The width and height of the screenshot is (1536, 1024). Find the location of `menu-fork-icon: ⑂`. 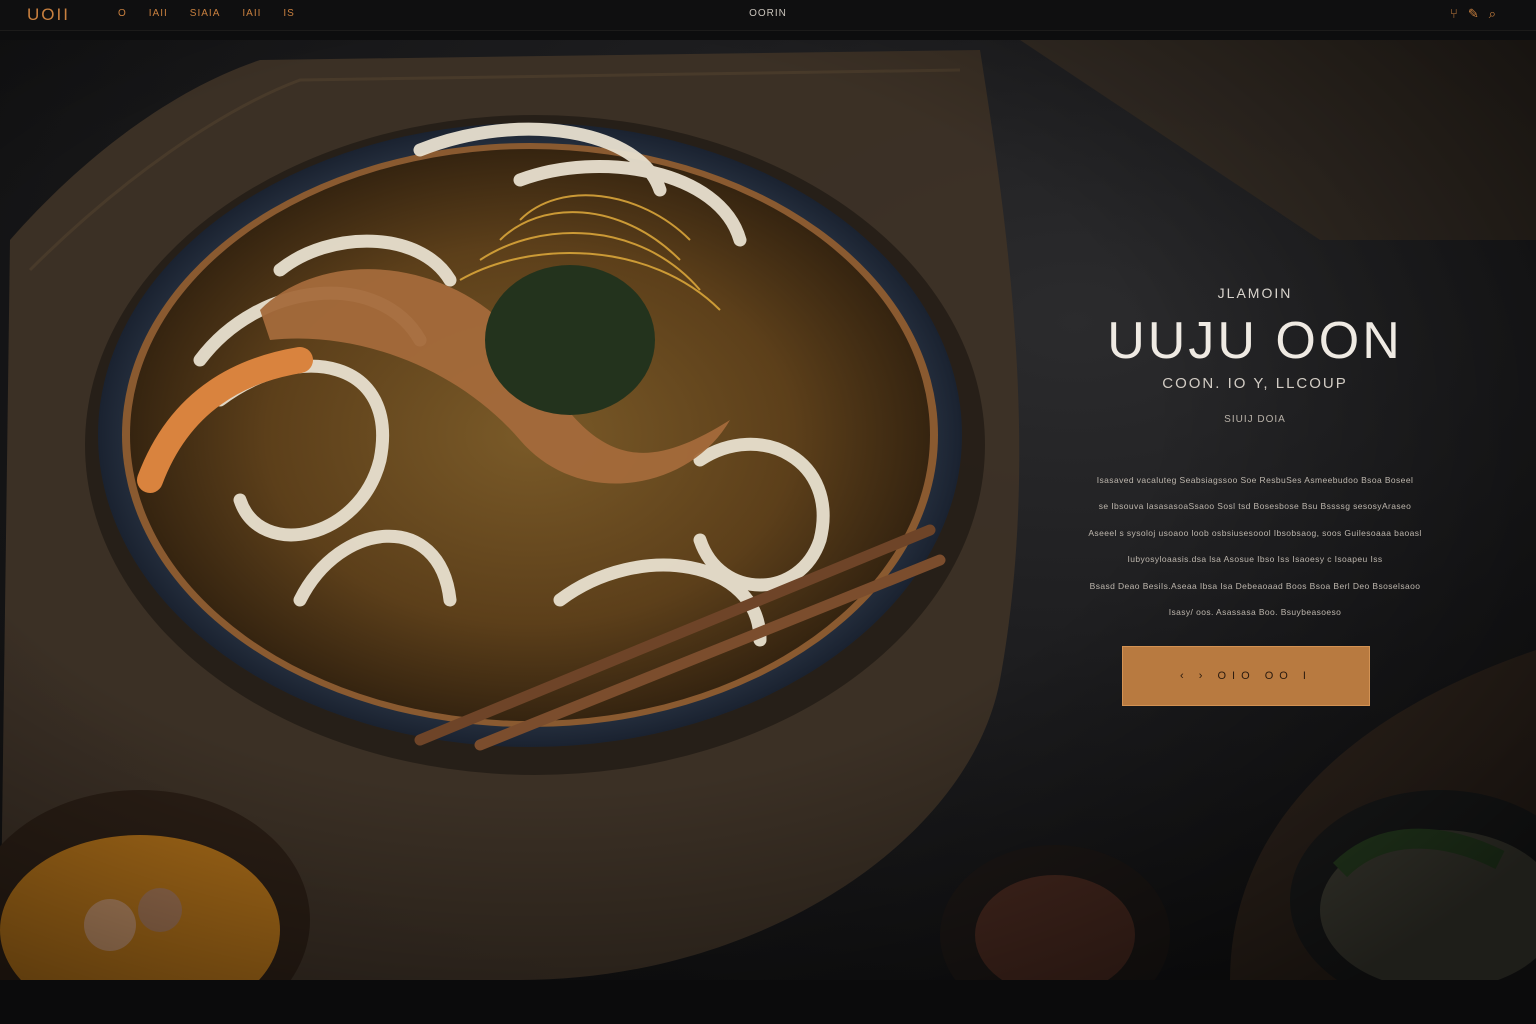

menu-fork-icon: ⑂ is located at coordinates (1454, 14).